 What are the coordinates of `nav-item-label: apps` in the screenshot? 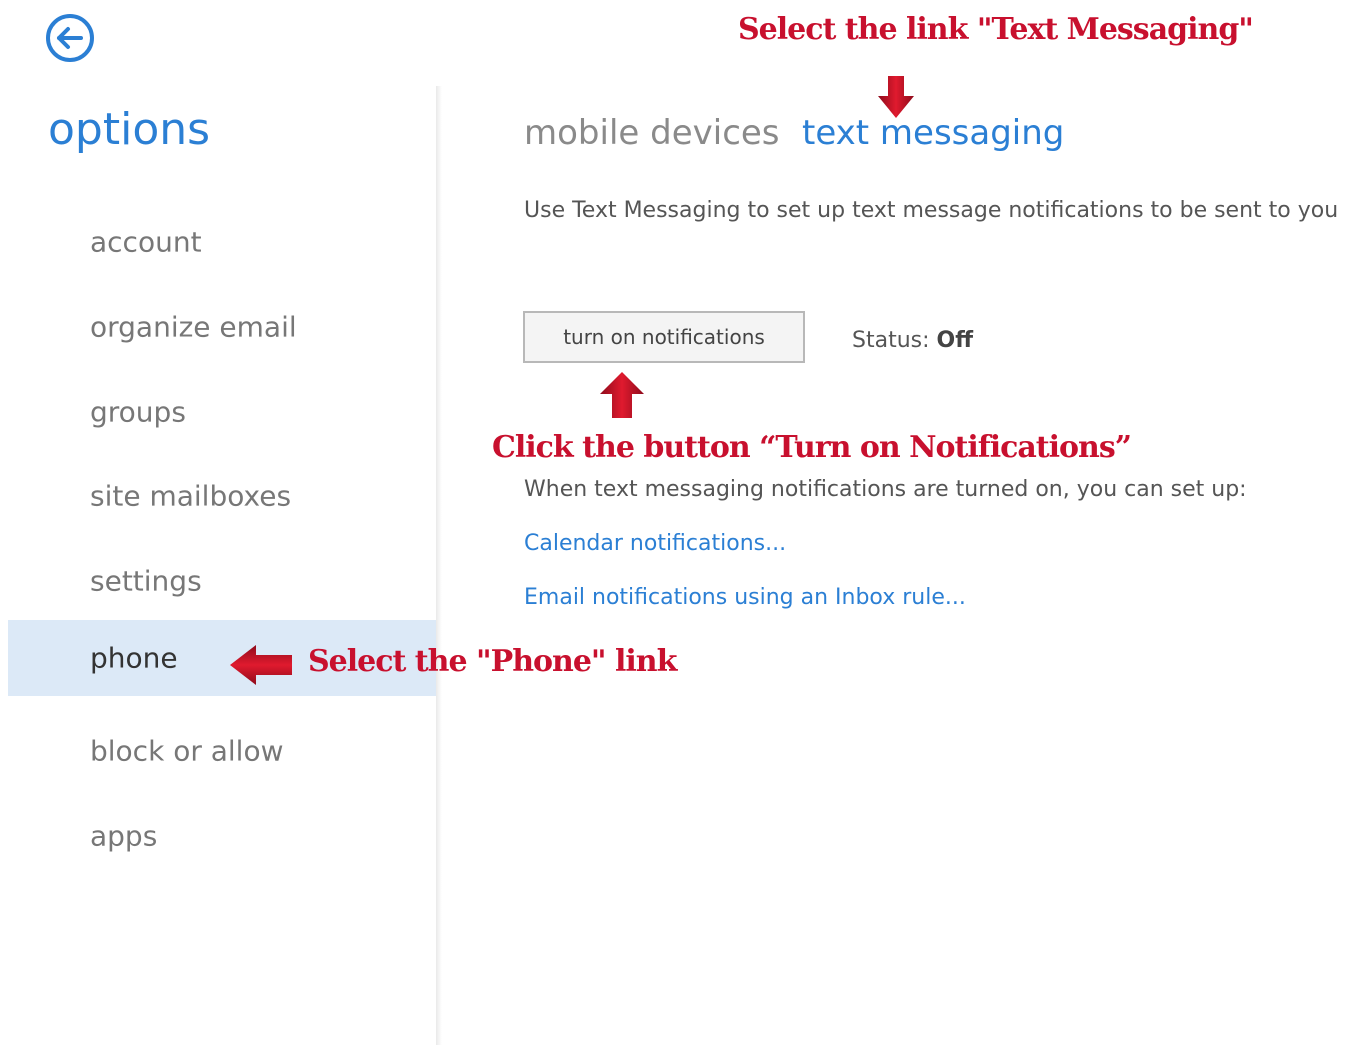 It's located at (124, 836).